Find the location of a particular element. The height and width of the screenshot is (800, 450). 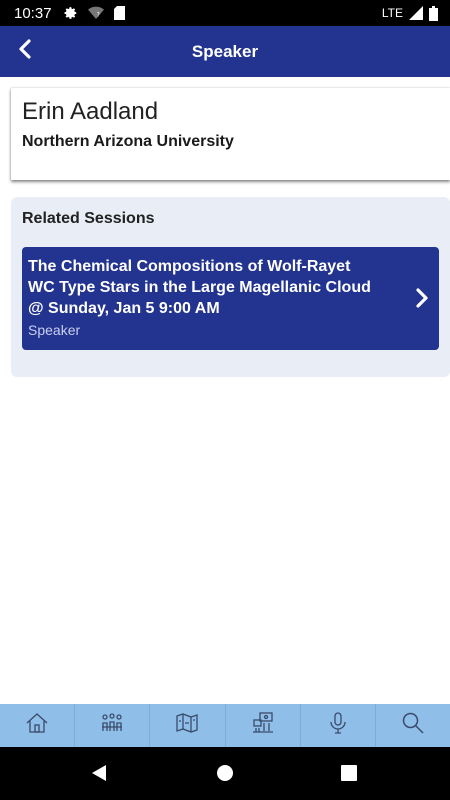

microphone-icon is located at coordinates (338, 725).